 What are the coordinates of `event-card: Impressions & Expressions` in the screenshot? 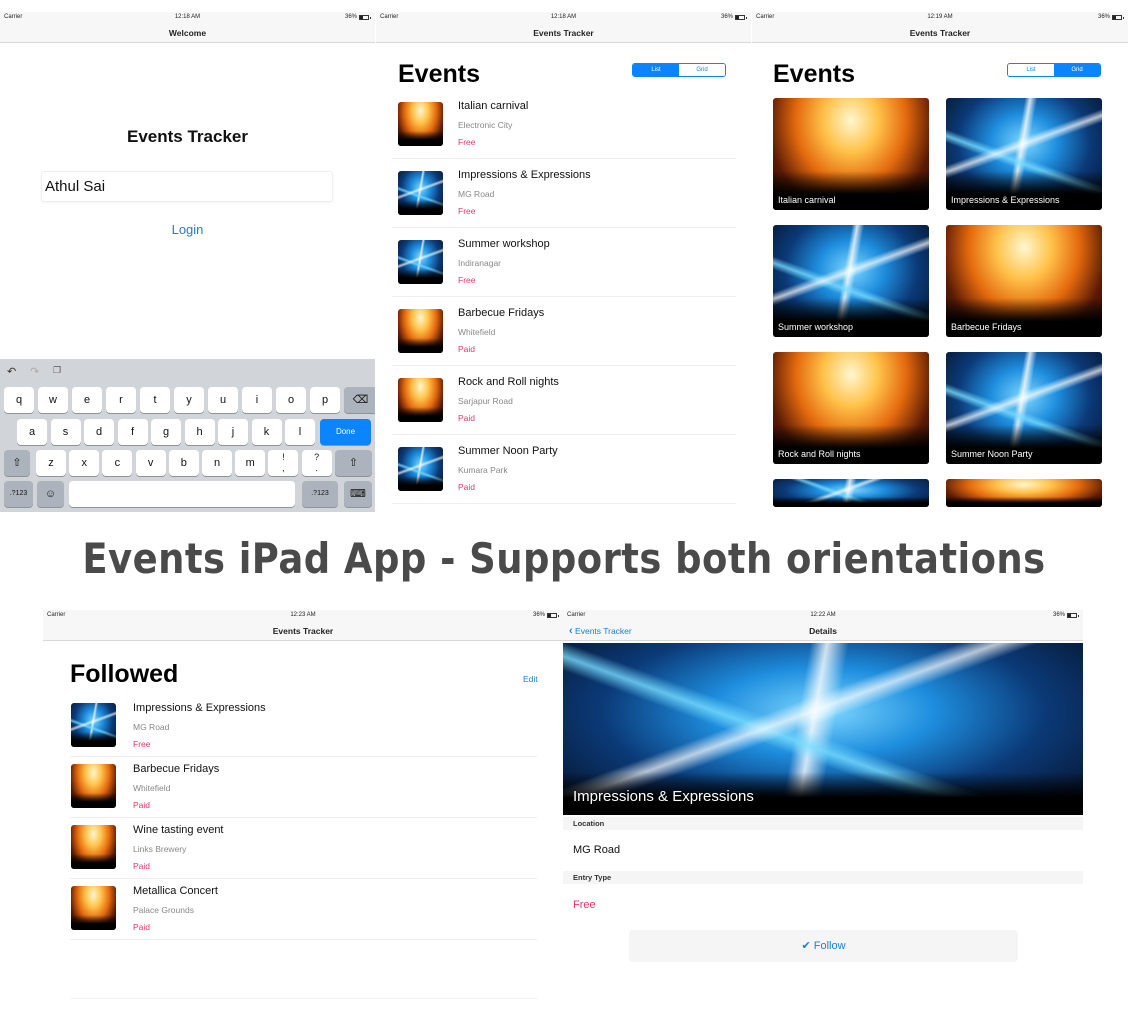 It's located at (1024, 154).